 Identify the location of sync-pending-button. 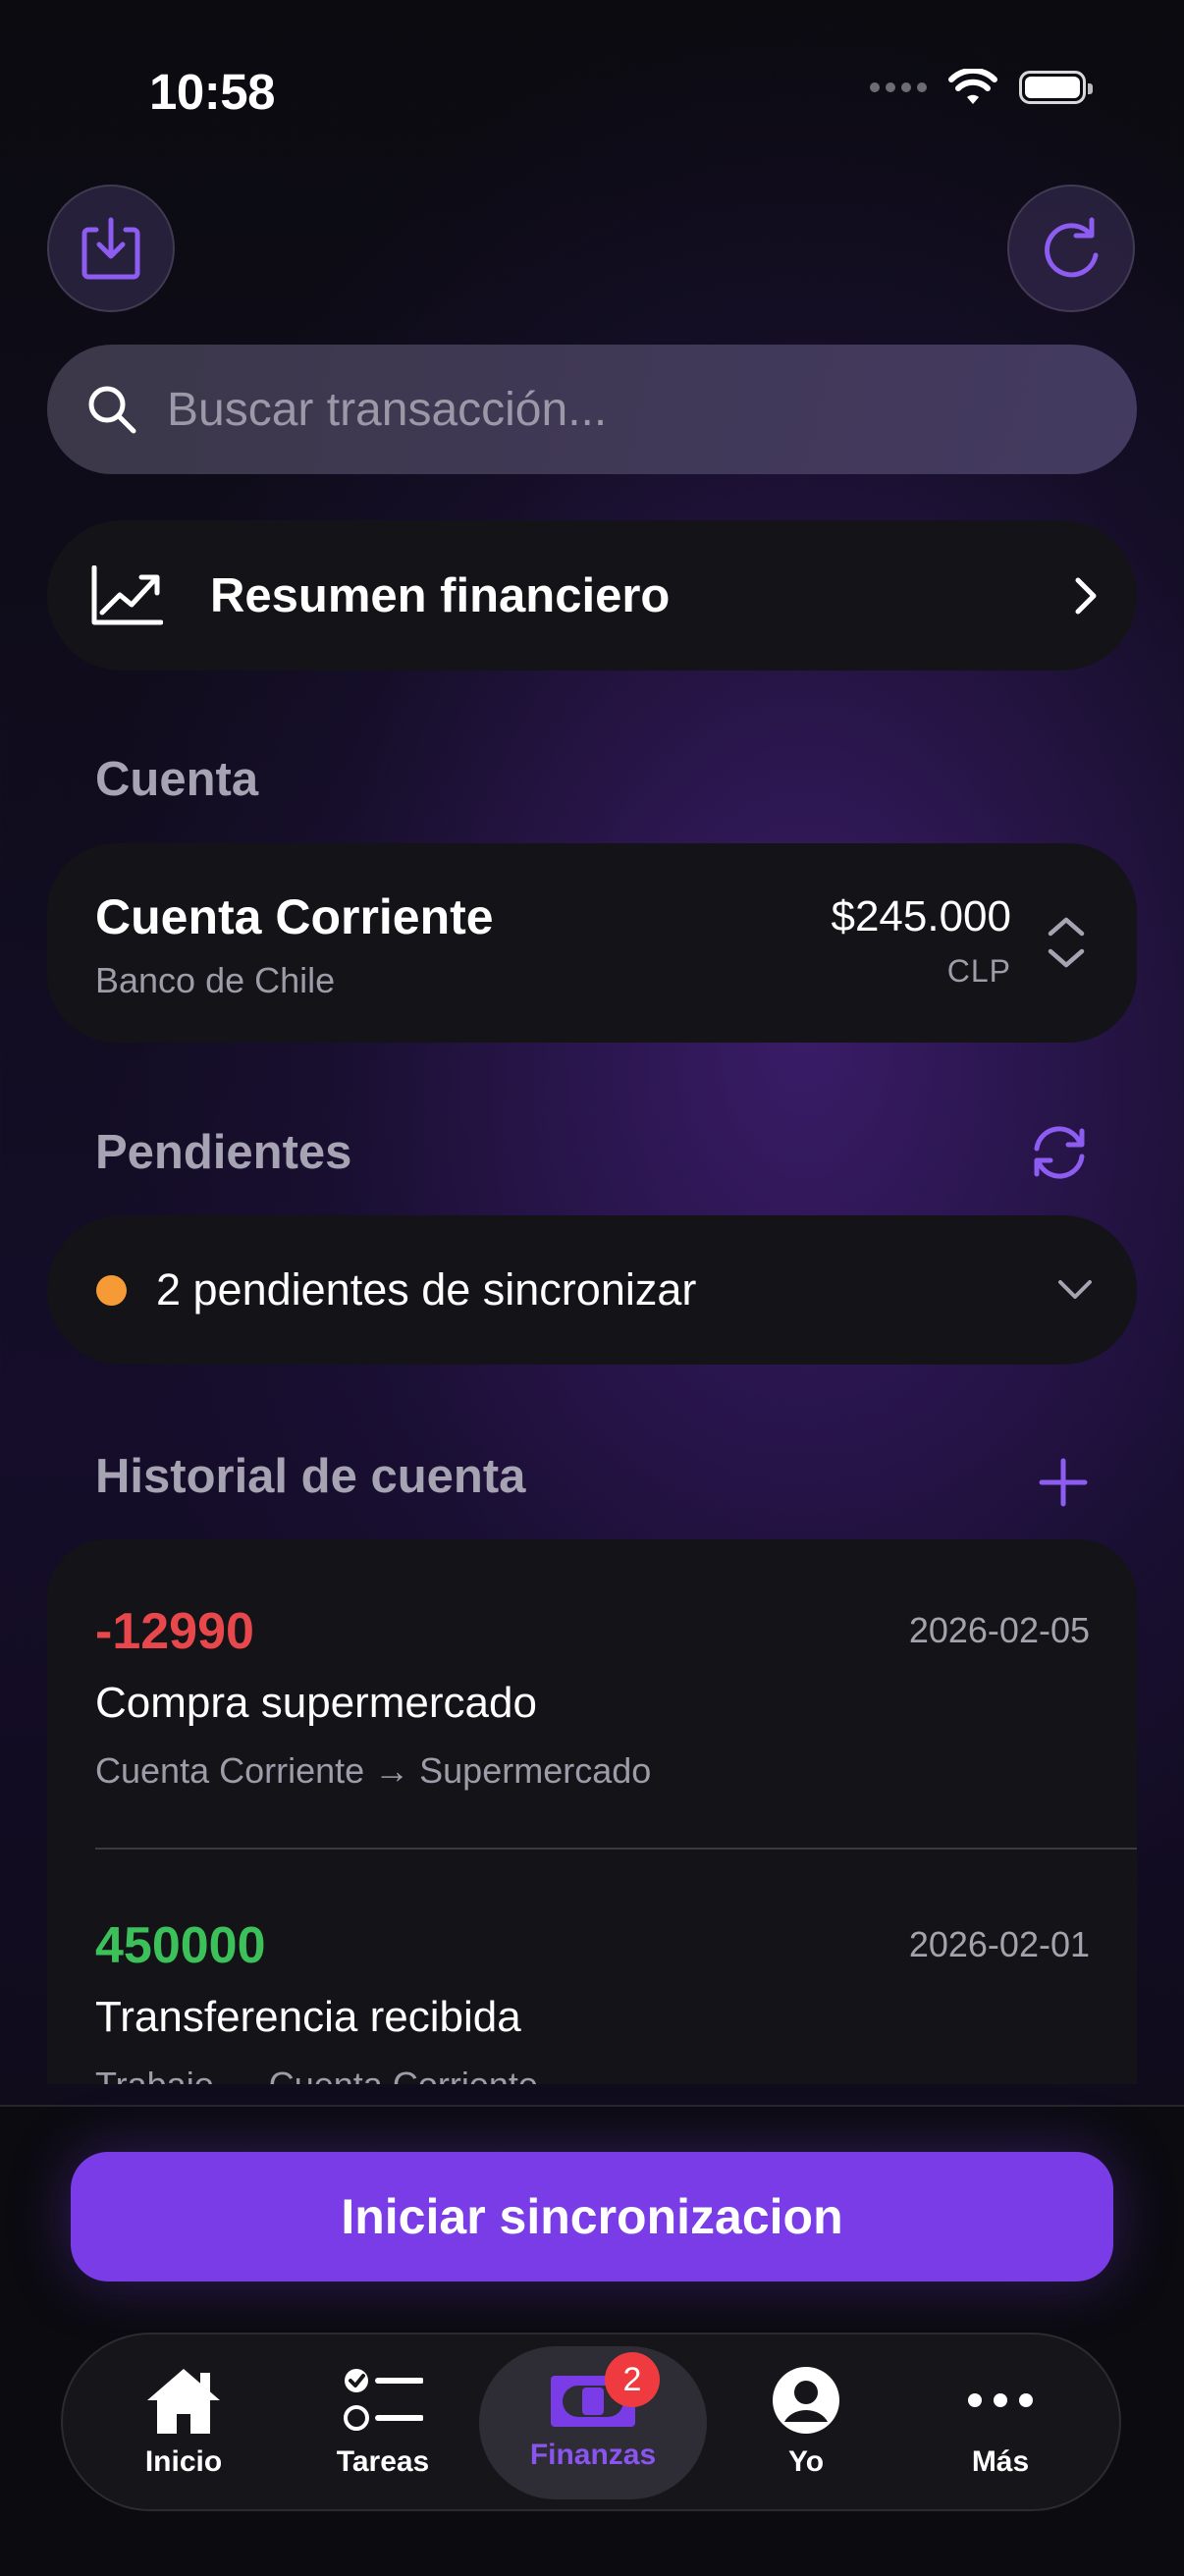
(1059, 1155).